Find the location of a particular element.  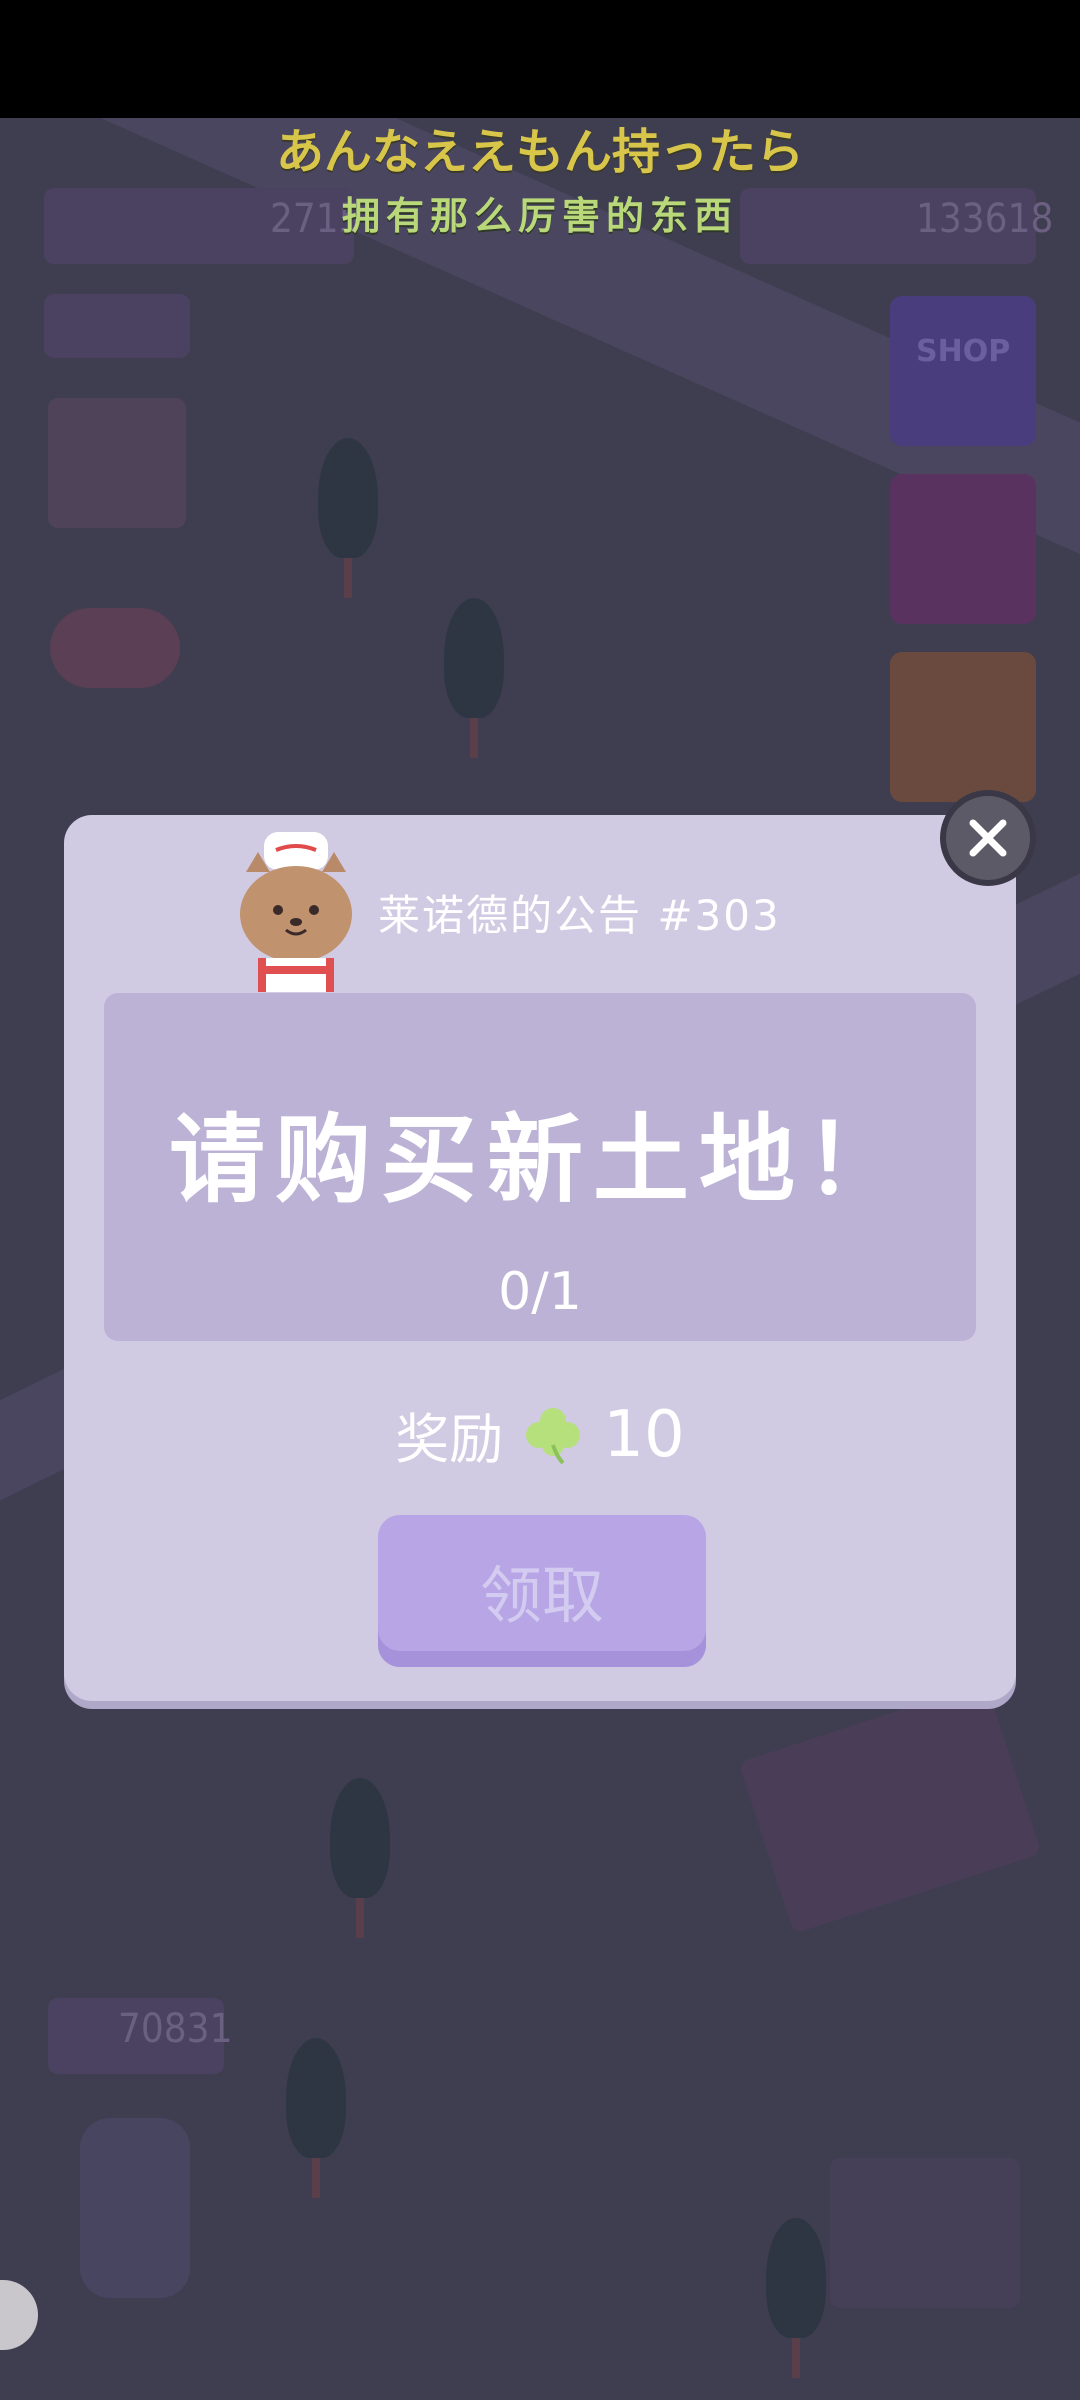

dialog-title: 莱诺德的公告 #303 is located at coordinates (579, 915).